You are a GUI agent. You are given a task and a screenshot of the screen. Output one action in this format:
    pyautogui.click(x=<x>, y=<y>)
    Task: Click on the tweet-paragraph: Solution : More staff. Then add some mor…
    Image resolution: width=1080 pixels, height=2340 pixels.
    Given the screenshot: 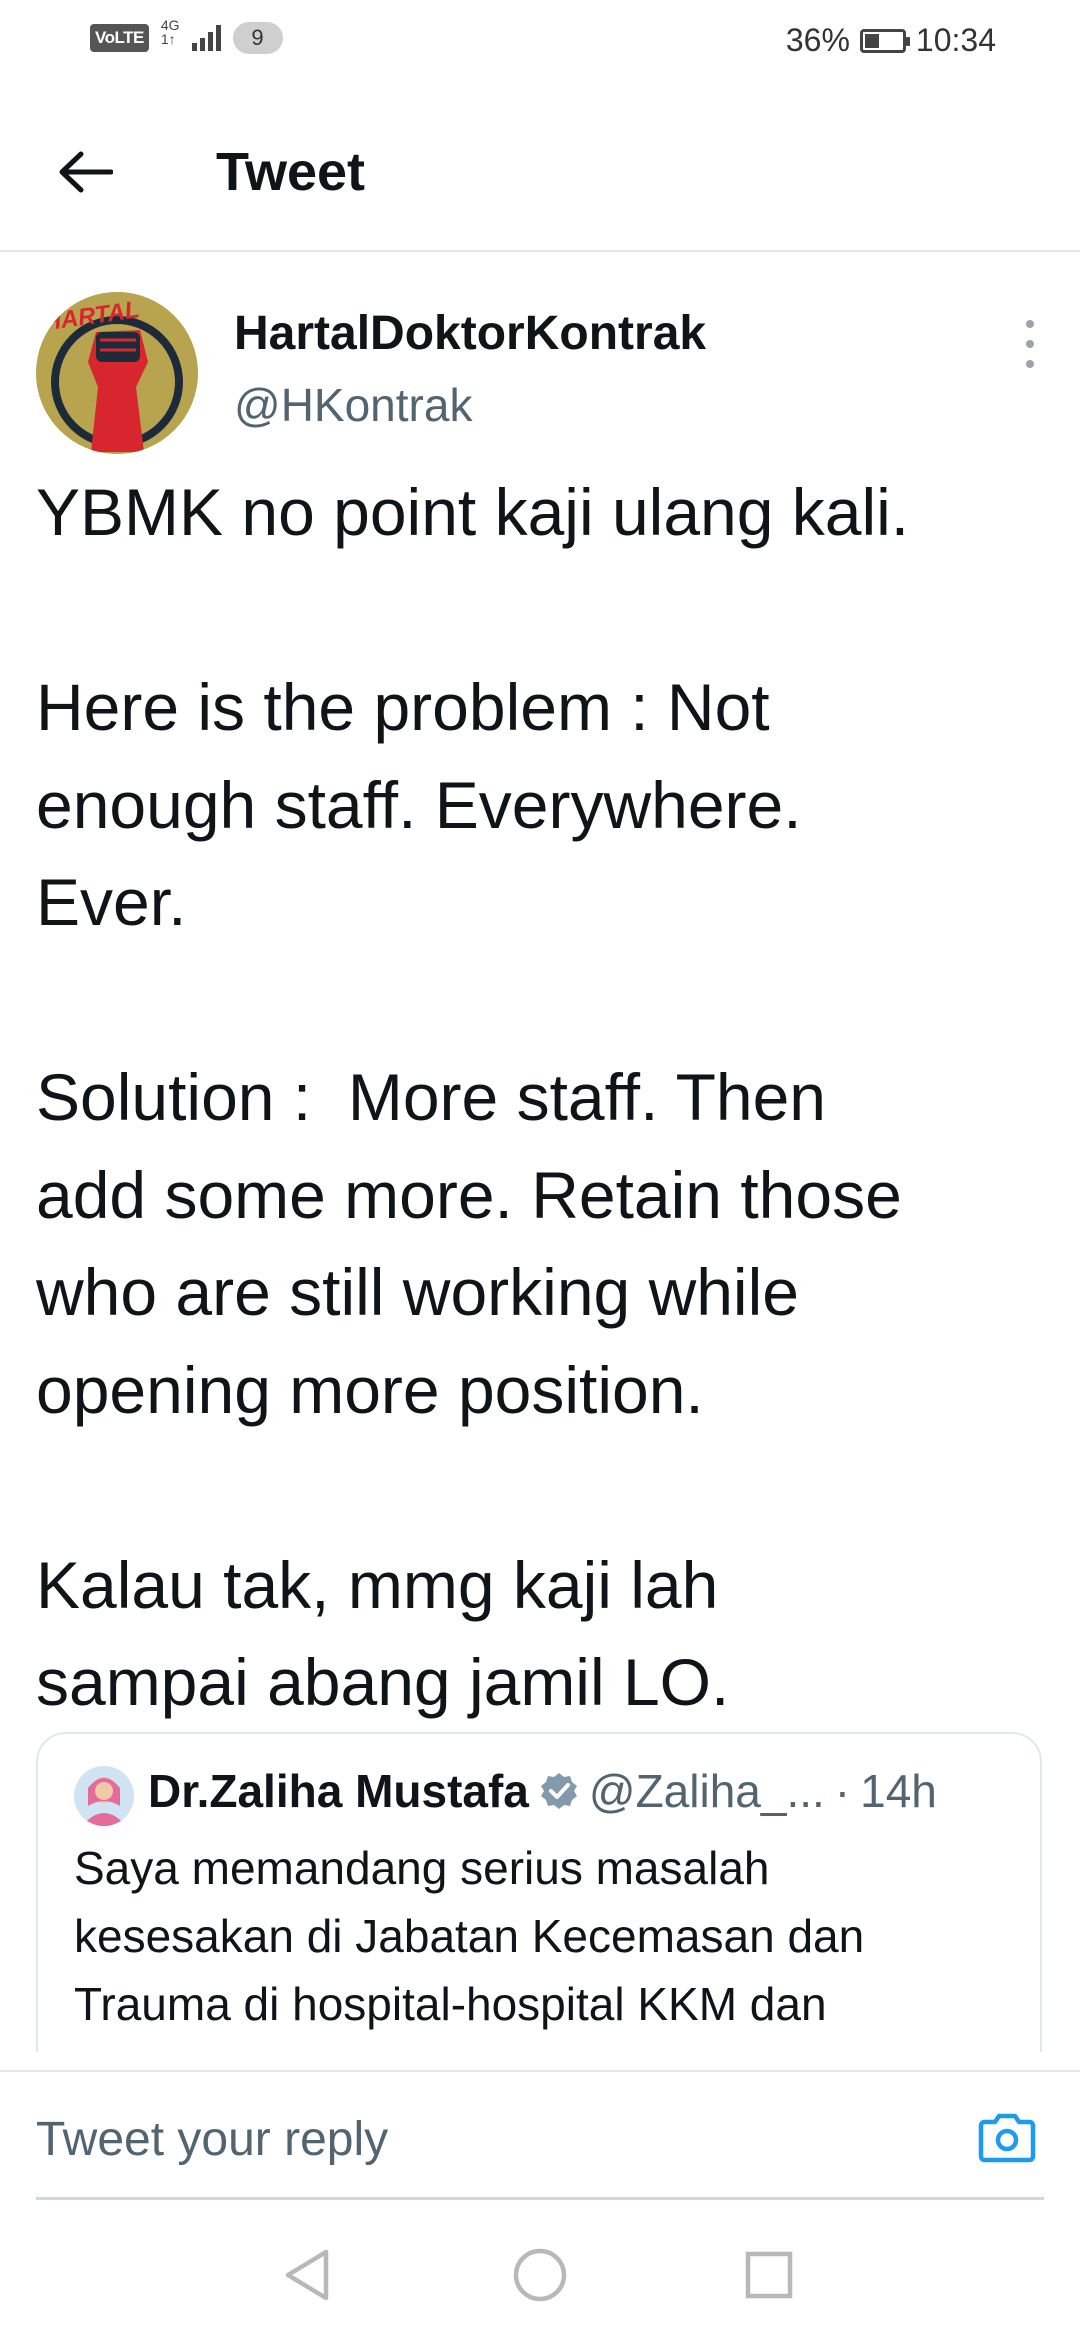 What is the action you would take?
    pyautogui.click(x=469, y=1243)
    